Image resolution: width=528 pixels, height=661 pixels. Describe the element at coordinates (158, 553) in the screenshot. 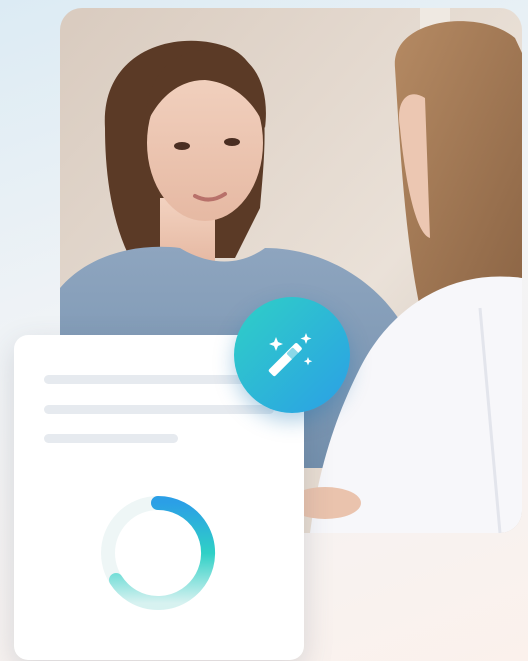

I see `loading-ring-icon` at that location.